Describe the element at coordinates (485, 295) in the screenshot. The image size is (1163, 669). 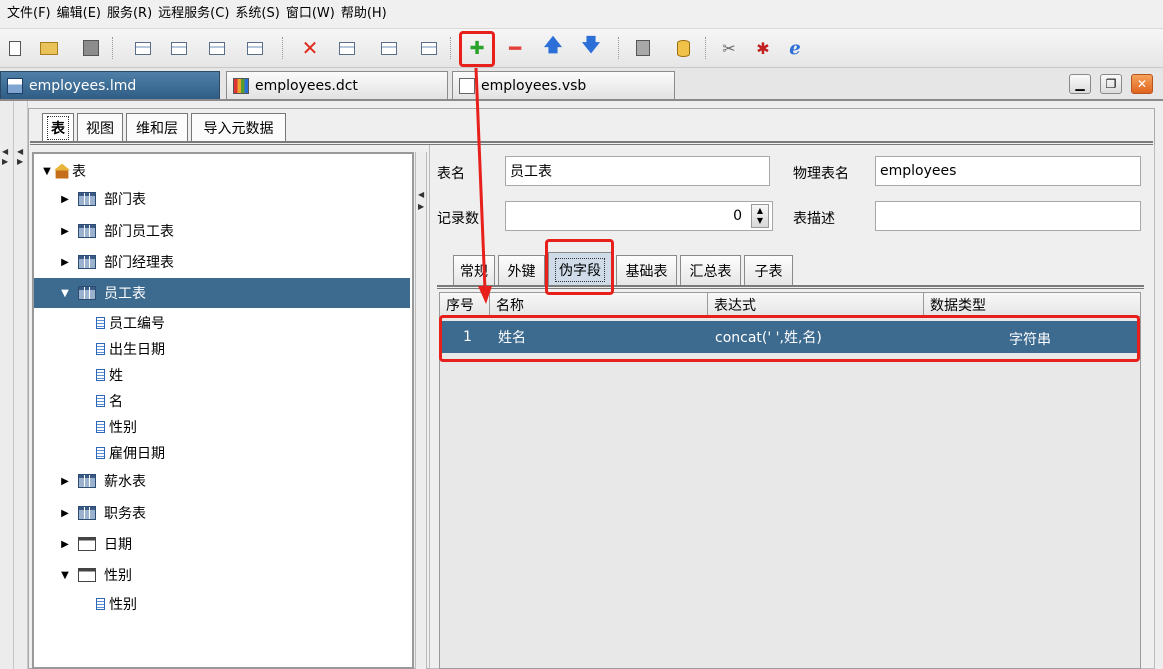
I see `arrow-head` at that location.